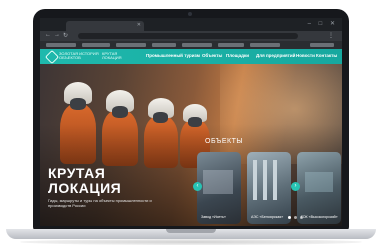 This screenshot has width=382, height=248. I want to click on browser-tab: ✕, so click(105, 26).